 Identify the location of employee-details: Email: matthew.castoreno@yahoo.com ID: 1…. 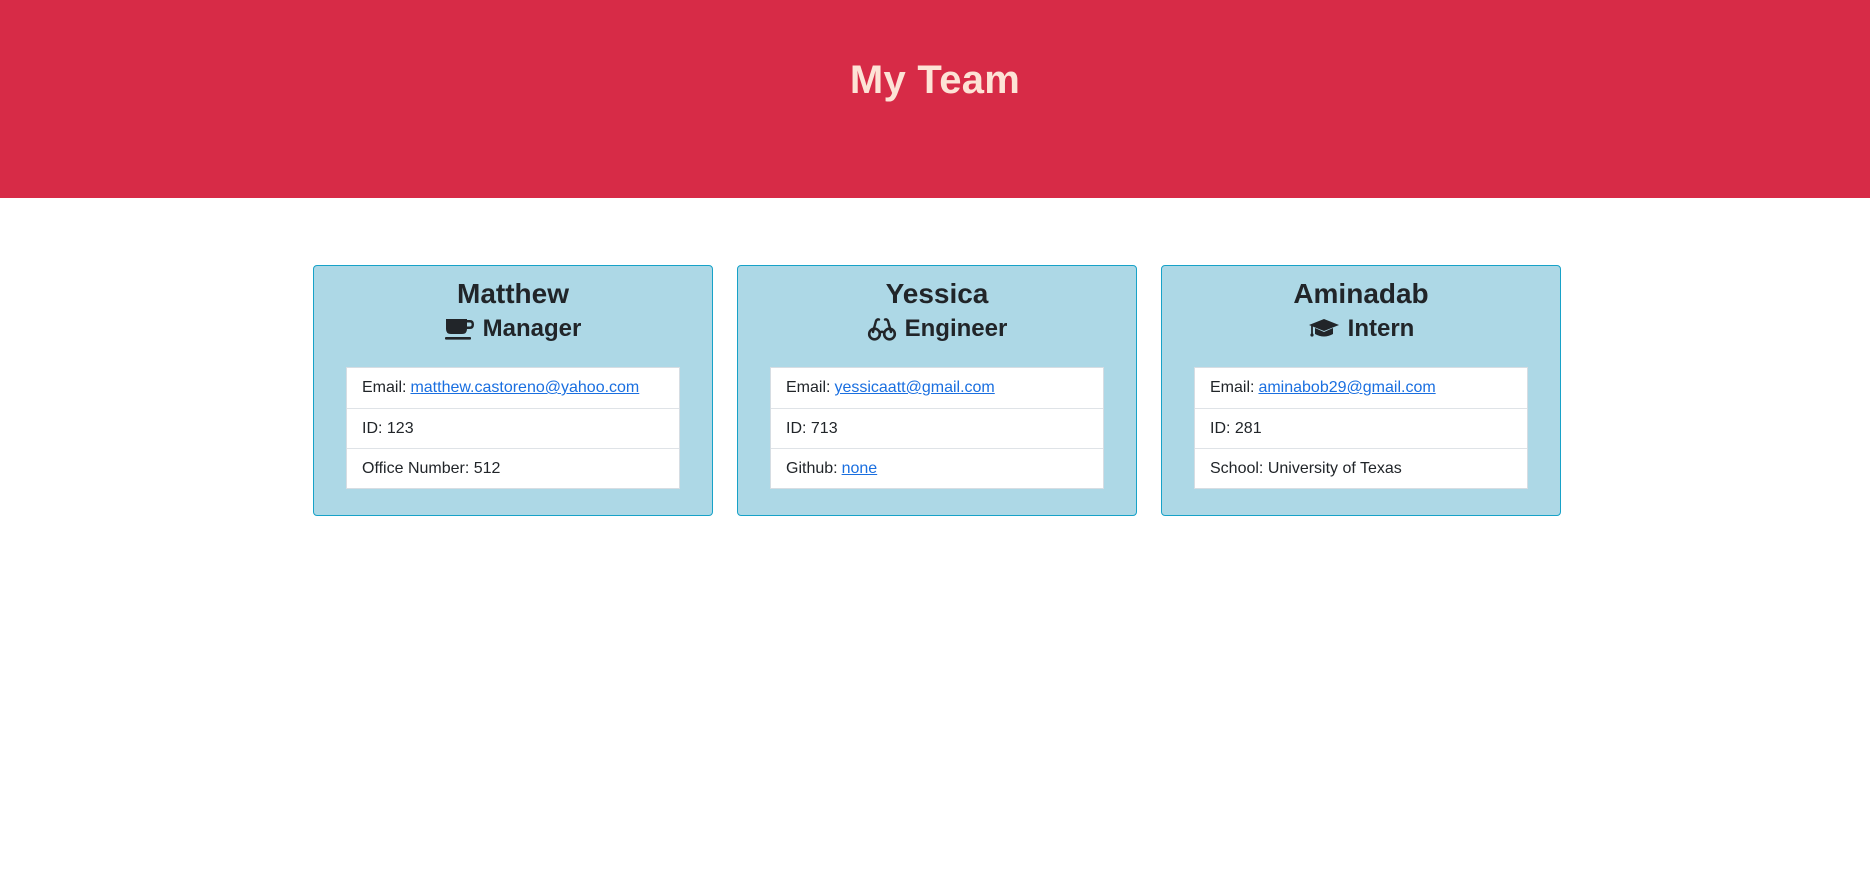
(513, 428).